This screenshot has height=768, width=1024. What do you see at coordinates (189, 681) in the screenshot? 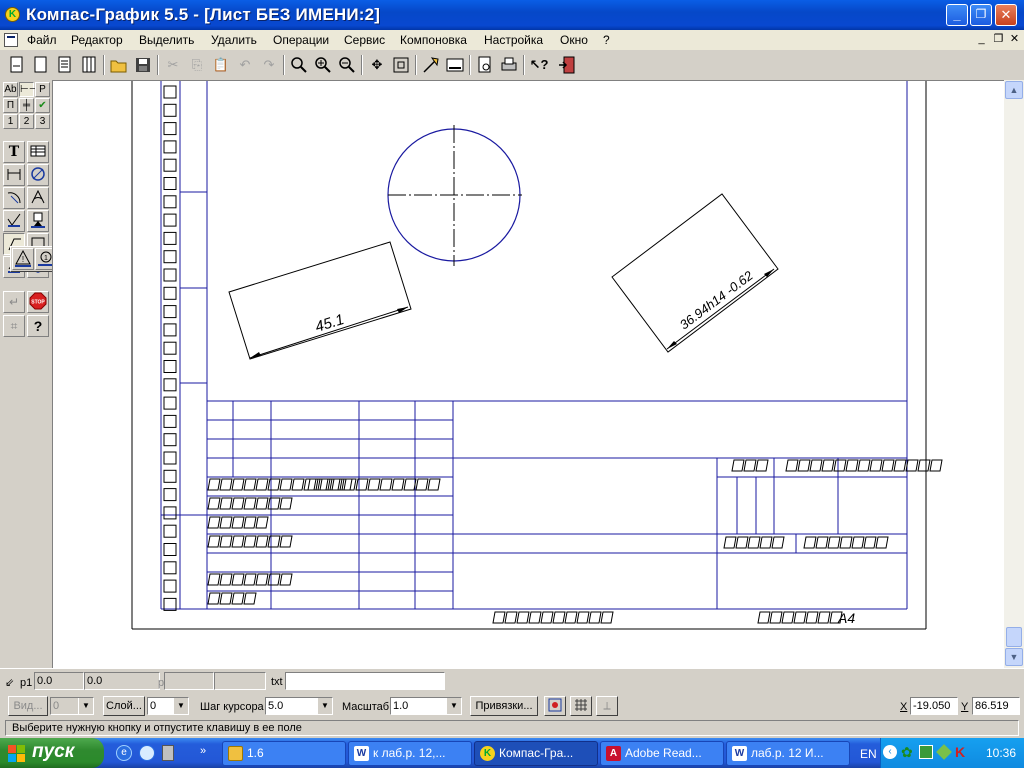
I see `p-x-field` at bounding box center [189, 681].